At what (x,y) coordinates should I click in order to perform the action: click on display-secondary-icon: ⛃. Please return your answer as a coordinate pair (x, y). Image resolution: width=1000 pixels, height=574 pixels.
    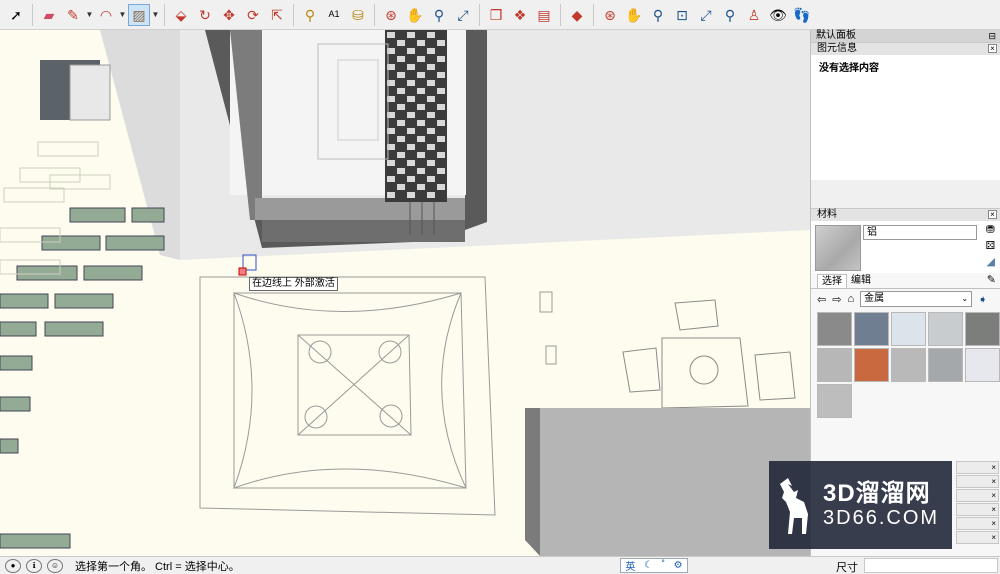
    Looking at the image, I should click on (990, 229).